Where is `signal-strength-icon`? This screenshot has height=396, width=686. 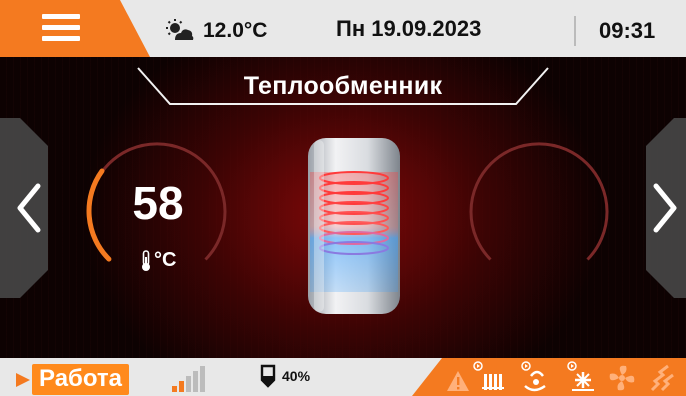 signal-strength-icon is located at coordinates (188, 379).